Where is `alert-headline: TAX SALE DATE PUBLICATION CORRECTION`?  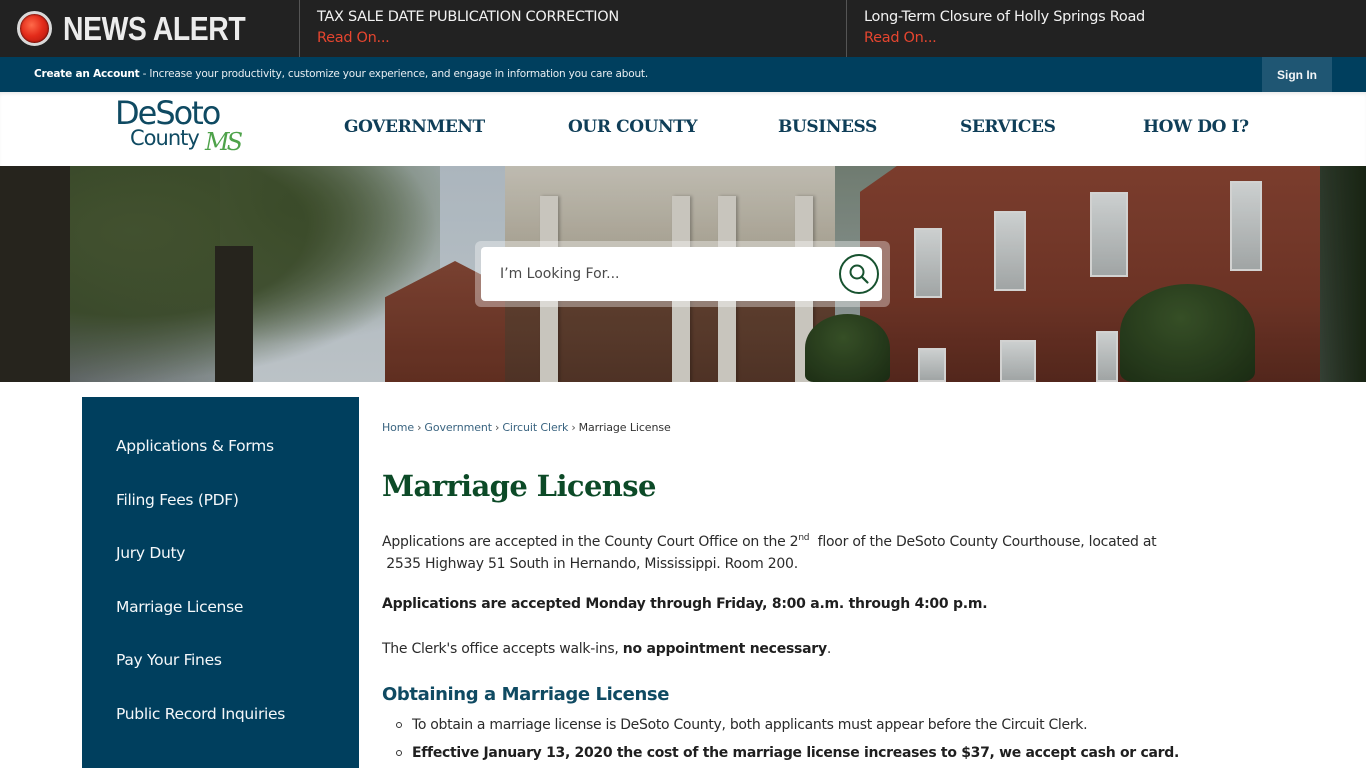 alert-headline: TAX SALE DATE PUBLICATION CORRECTION is located at coordinates (581, 17).